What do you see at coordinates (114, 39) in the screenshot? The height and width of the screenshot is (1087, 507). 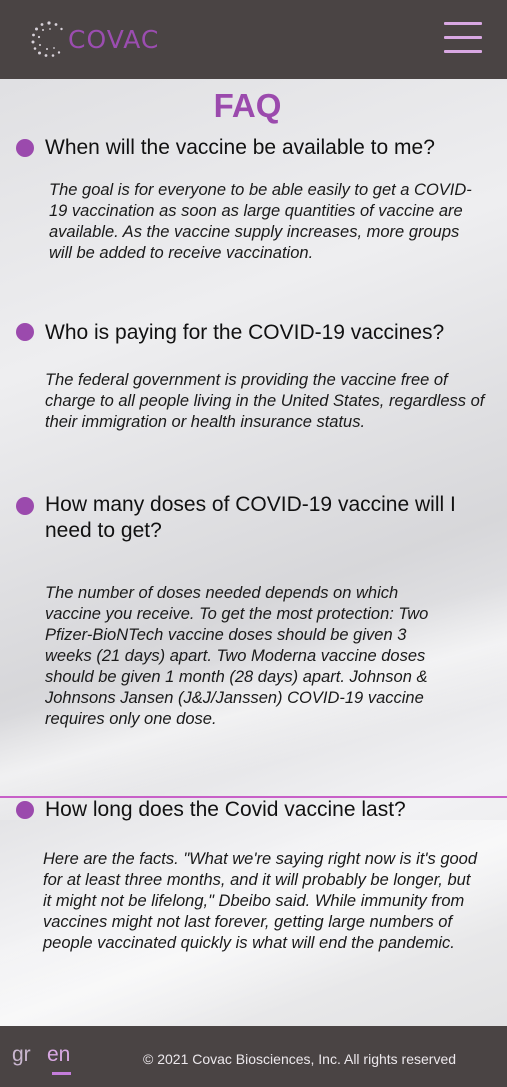 I see `logo-text: COVAC` at bounding box center [114, 39].